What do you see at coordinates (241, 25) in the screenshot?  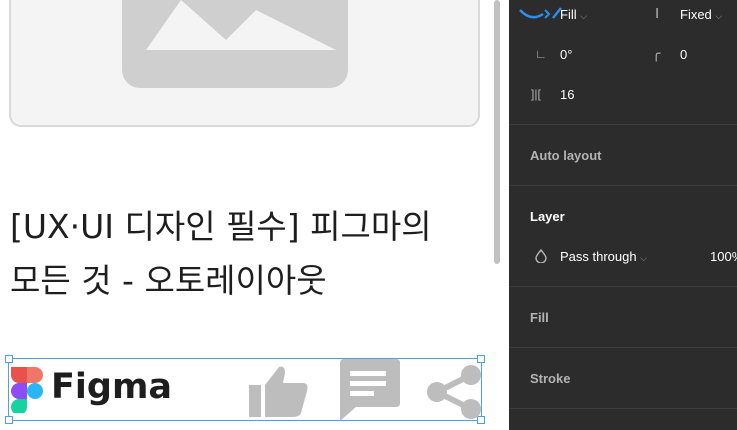 I see `mountain-shape` at bounding box center [241, 25].